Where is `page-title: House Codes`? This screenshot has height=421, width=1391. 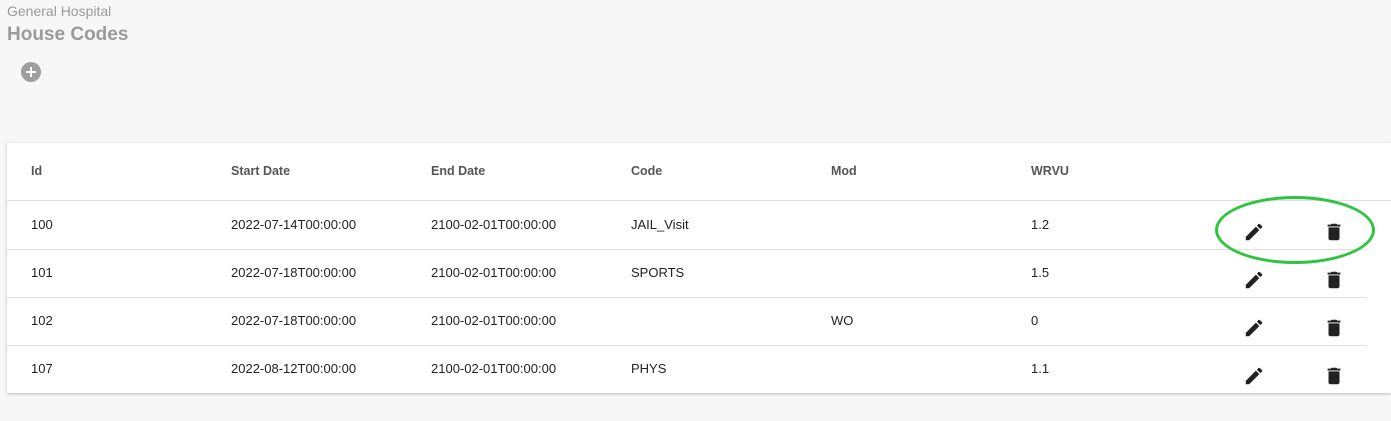
page-title: House Codes is located at coordinates (68, 34).